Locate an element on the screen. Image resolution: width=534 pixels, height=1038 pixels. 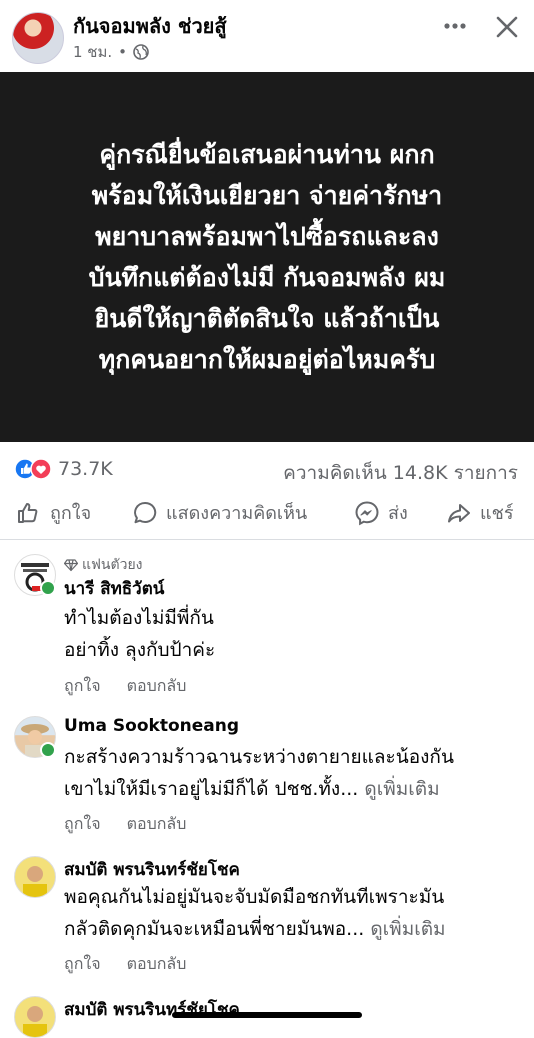
actions-divider is located at coordinates (267, 539).